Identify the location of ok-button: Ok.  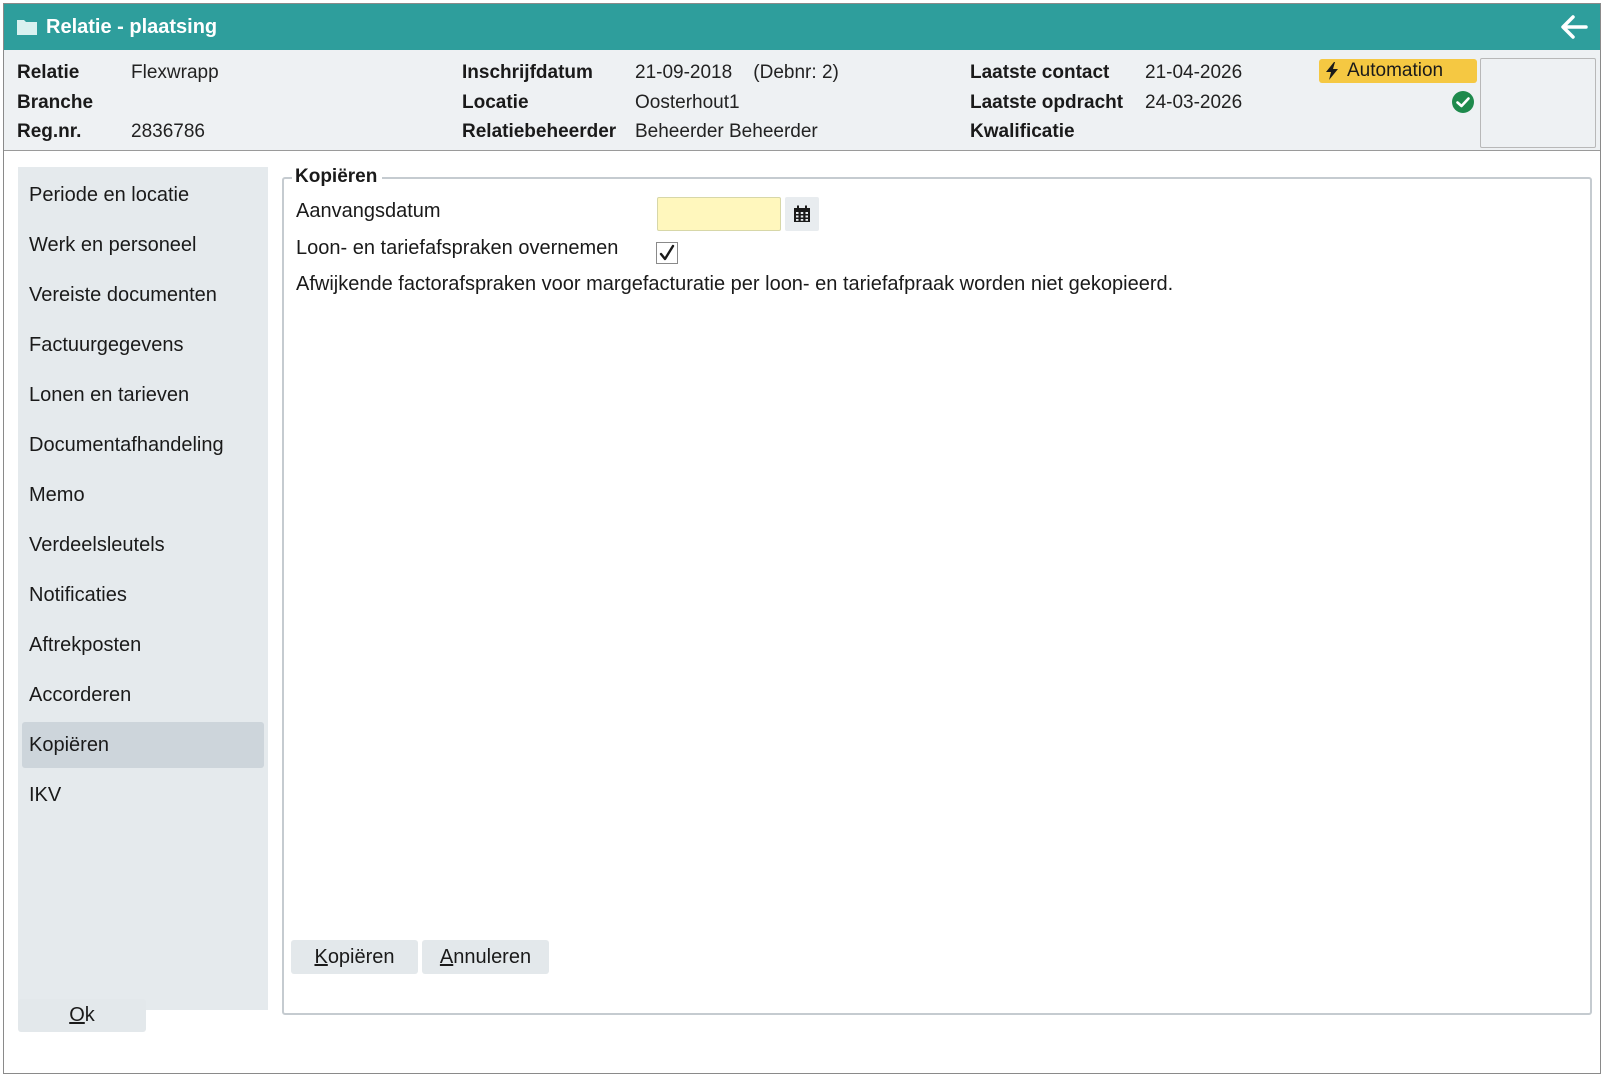
(82, 1015).